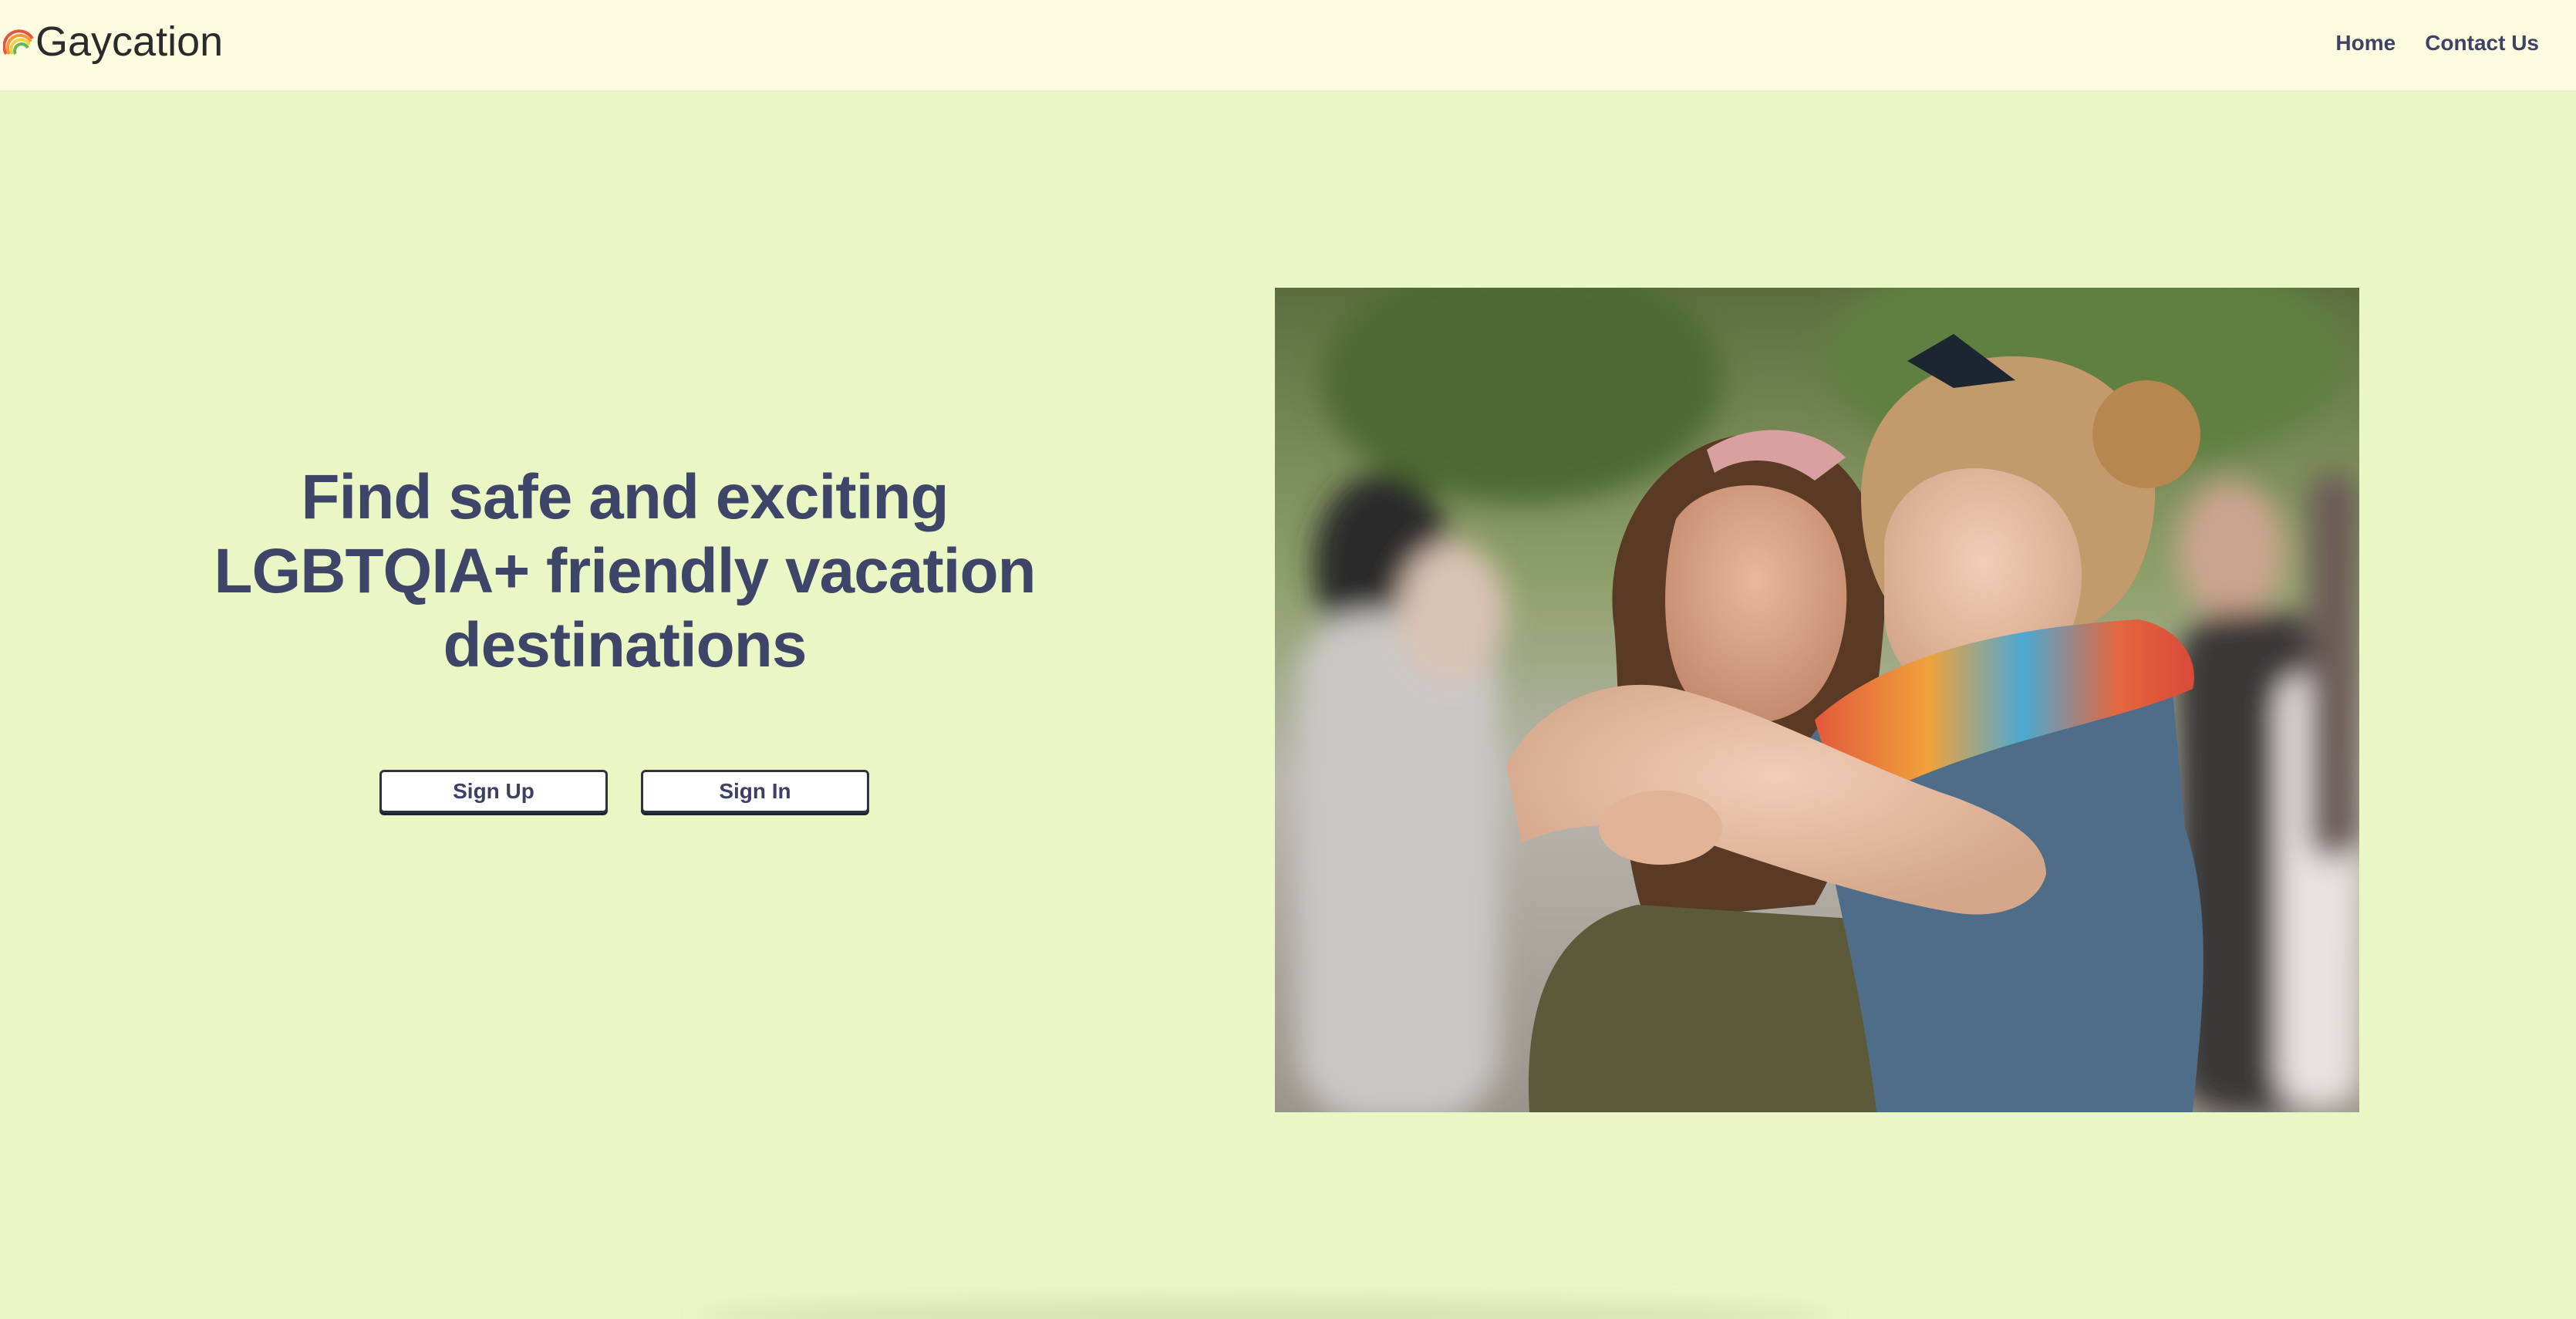 The height and width of the screenshot is (1319, 2576). Describe the element at coordinates (755, 791) in the screenshot. I see `sign-in-button: Sign In` at that location.